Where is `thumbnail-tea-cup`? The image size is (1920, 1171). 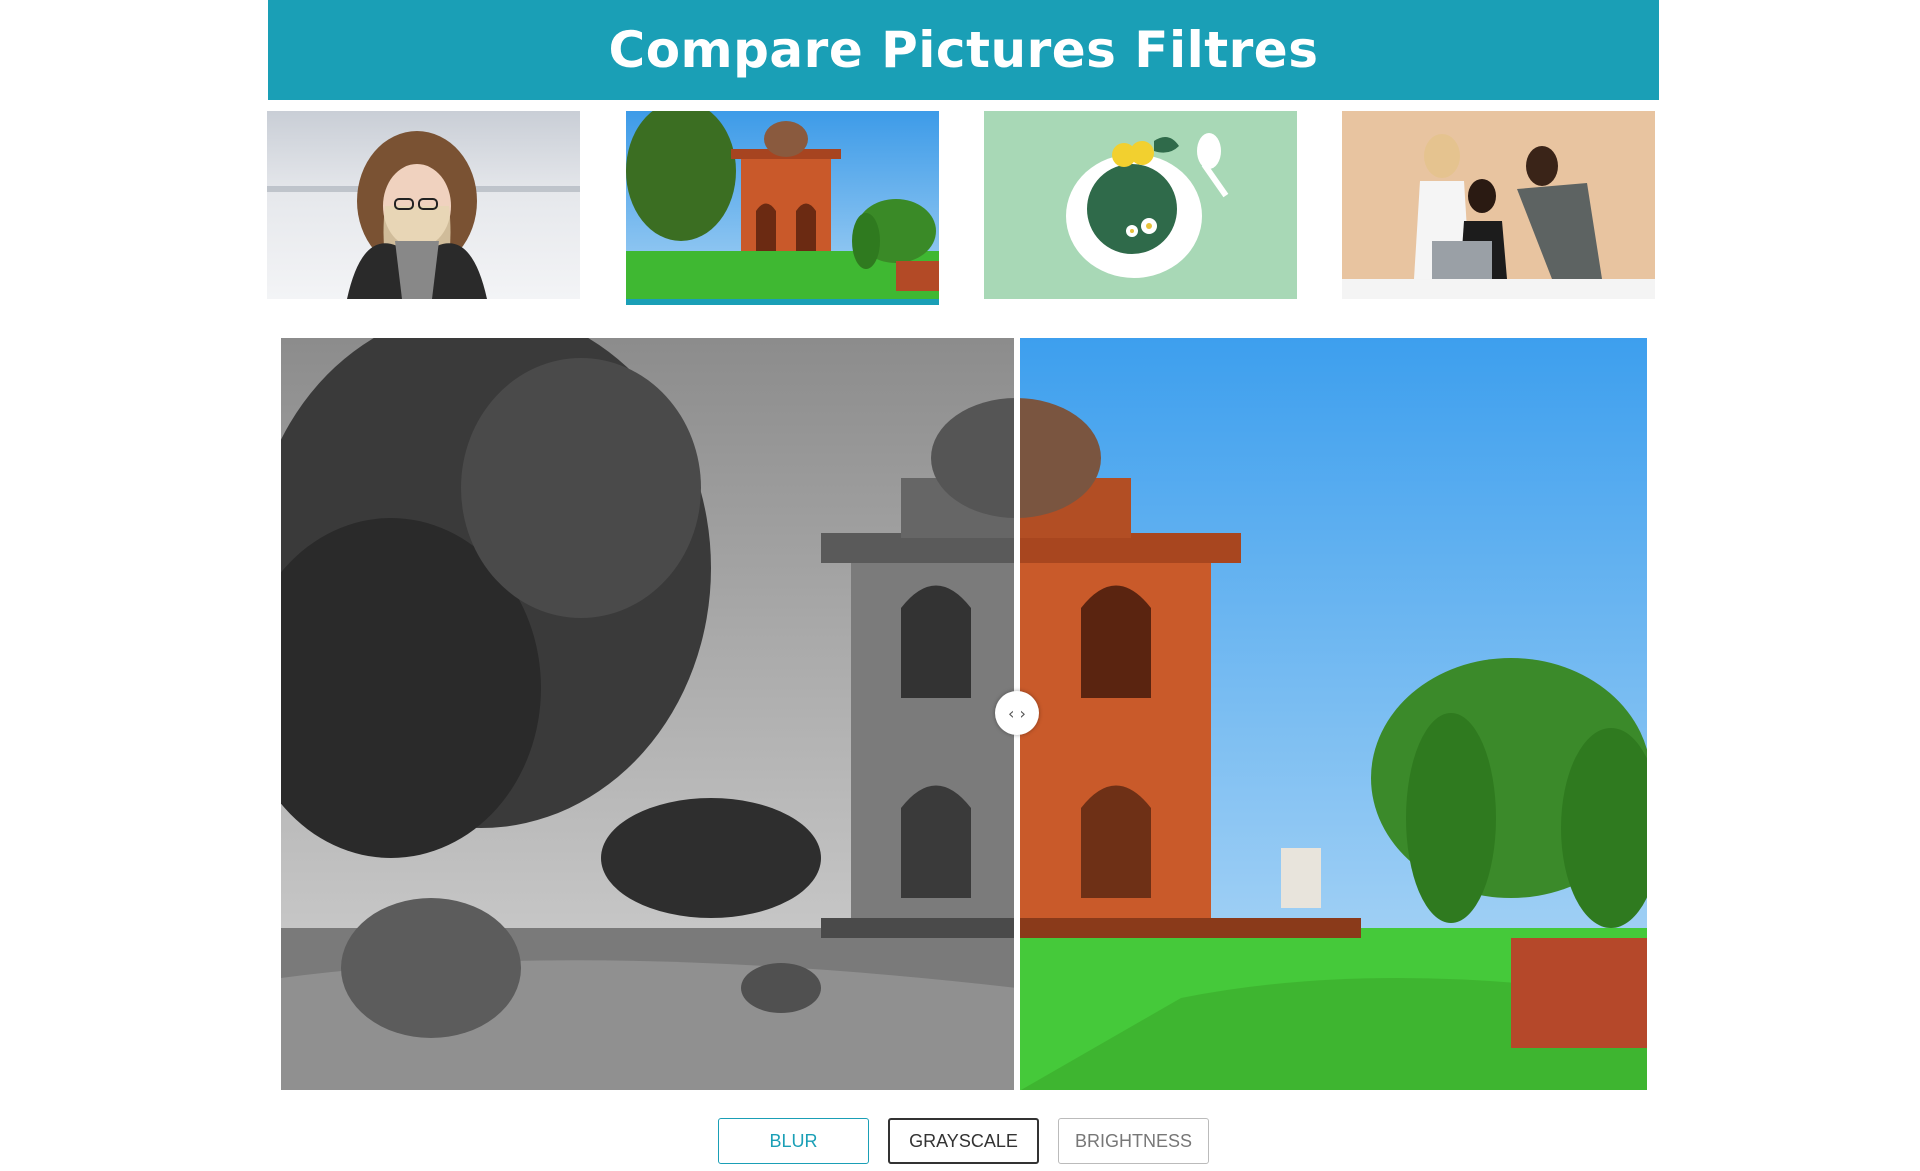
thumbnail-tea-cup is located at coordinates (1140, 205).